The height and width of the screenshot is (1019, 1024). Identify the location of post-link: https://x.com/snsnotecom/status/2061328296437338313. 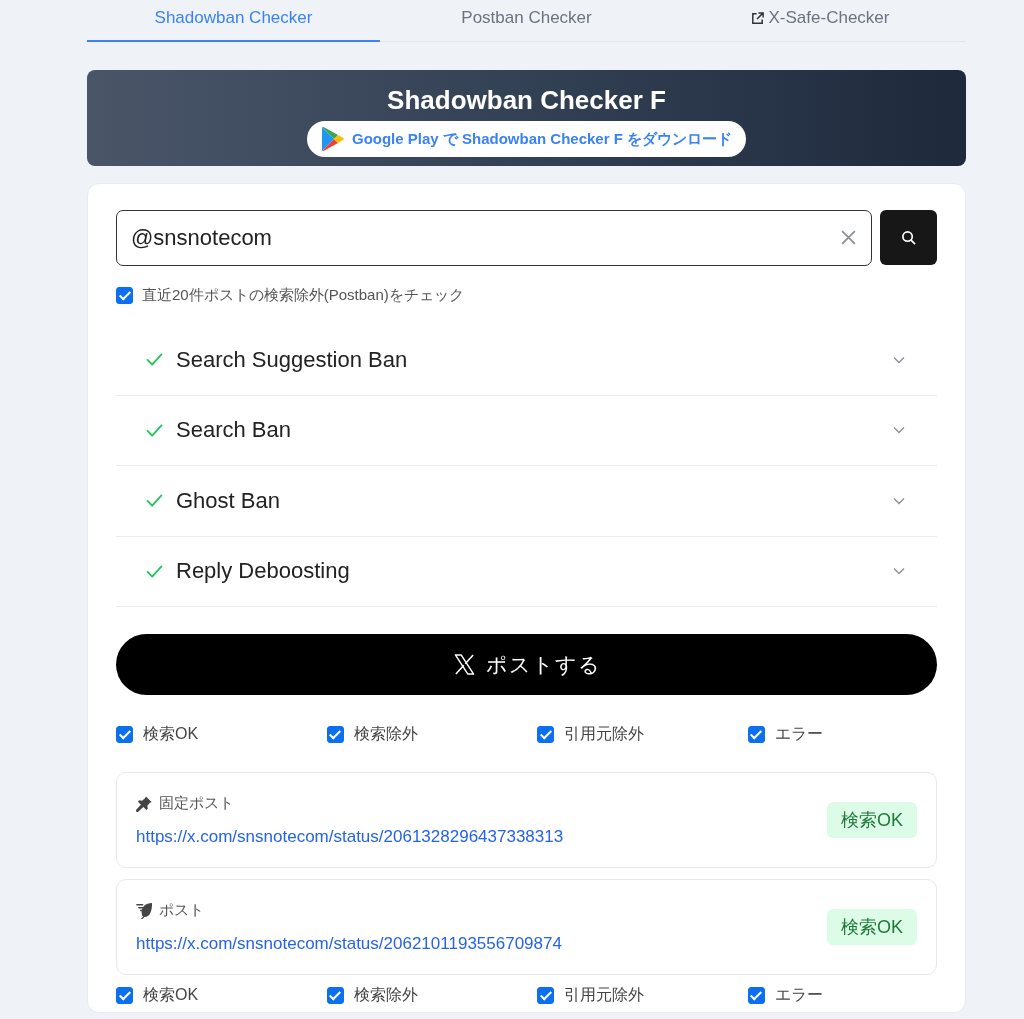
(481, 836).